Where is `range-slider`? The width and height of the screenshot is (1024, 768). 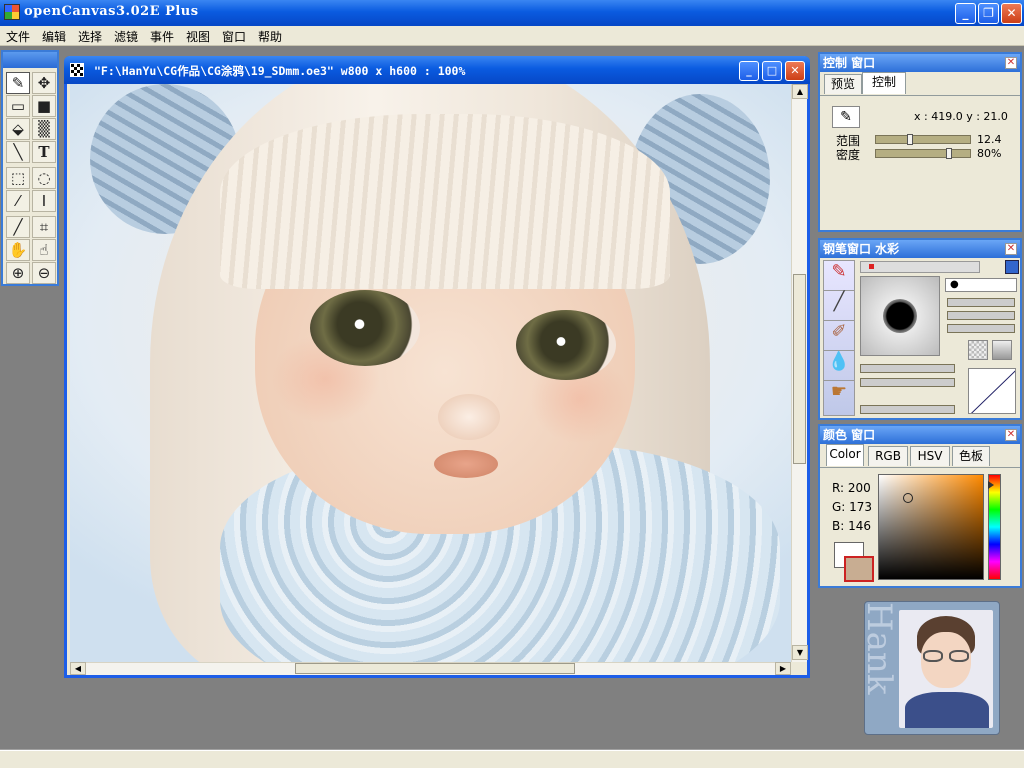 range-slider is located at coordinates (923, 139).